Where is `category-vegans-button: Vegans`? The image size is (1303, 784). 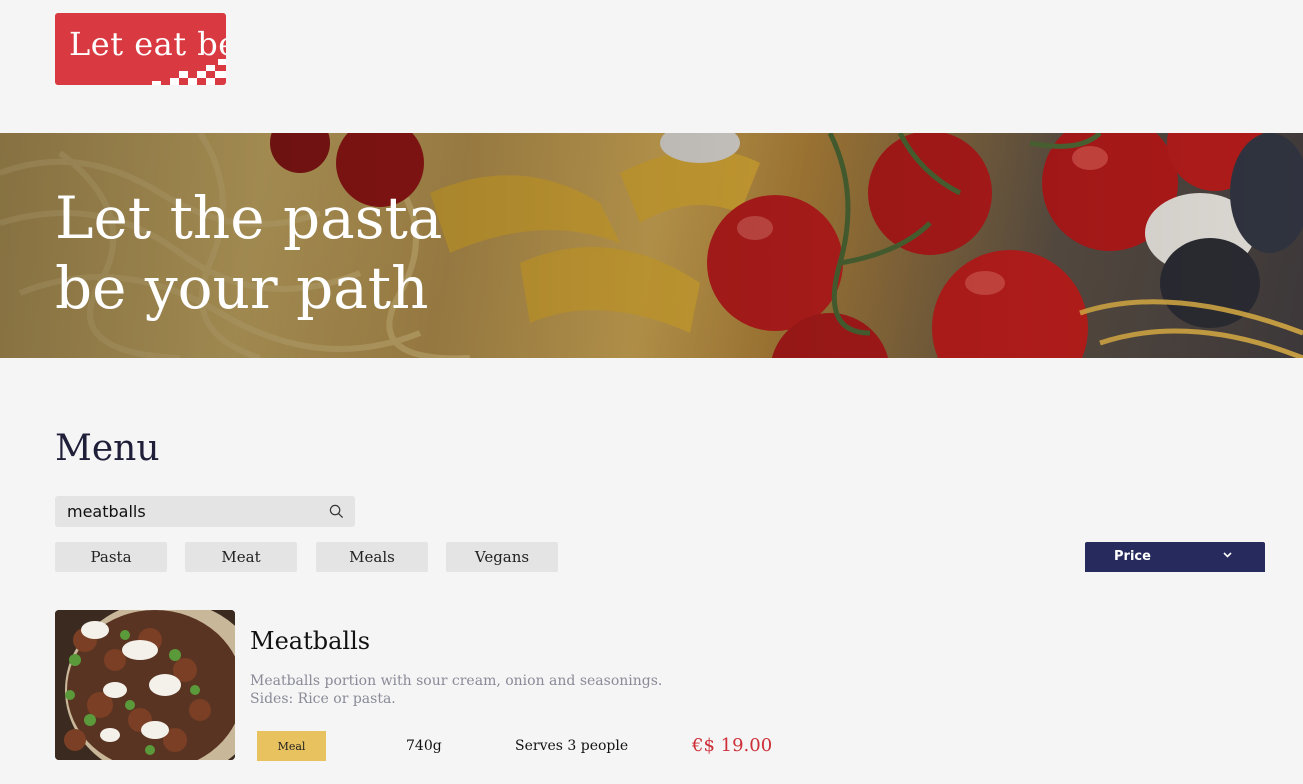
category-vegans-button: Vegans is located at coordinates (502, 557).